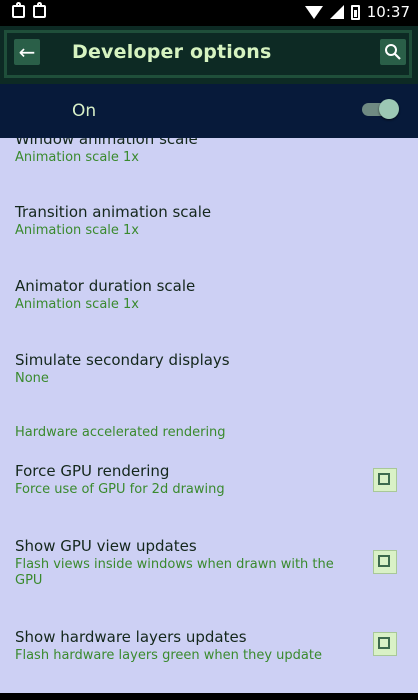 This screenshot has width=418, height=700. What do you see at coordinates (106, 546) in the screenshot?
I see `setting-title: Show GPU view updates` at bounding box center [106, 546].